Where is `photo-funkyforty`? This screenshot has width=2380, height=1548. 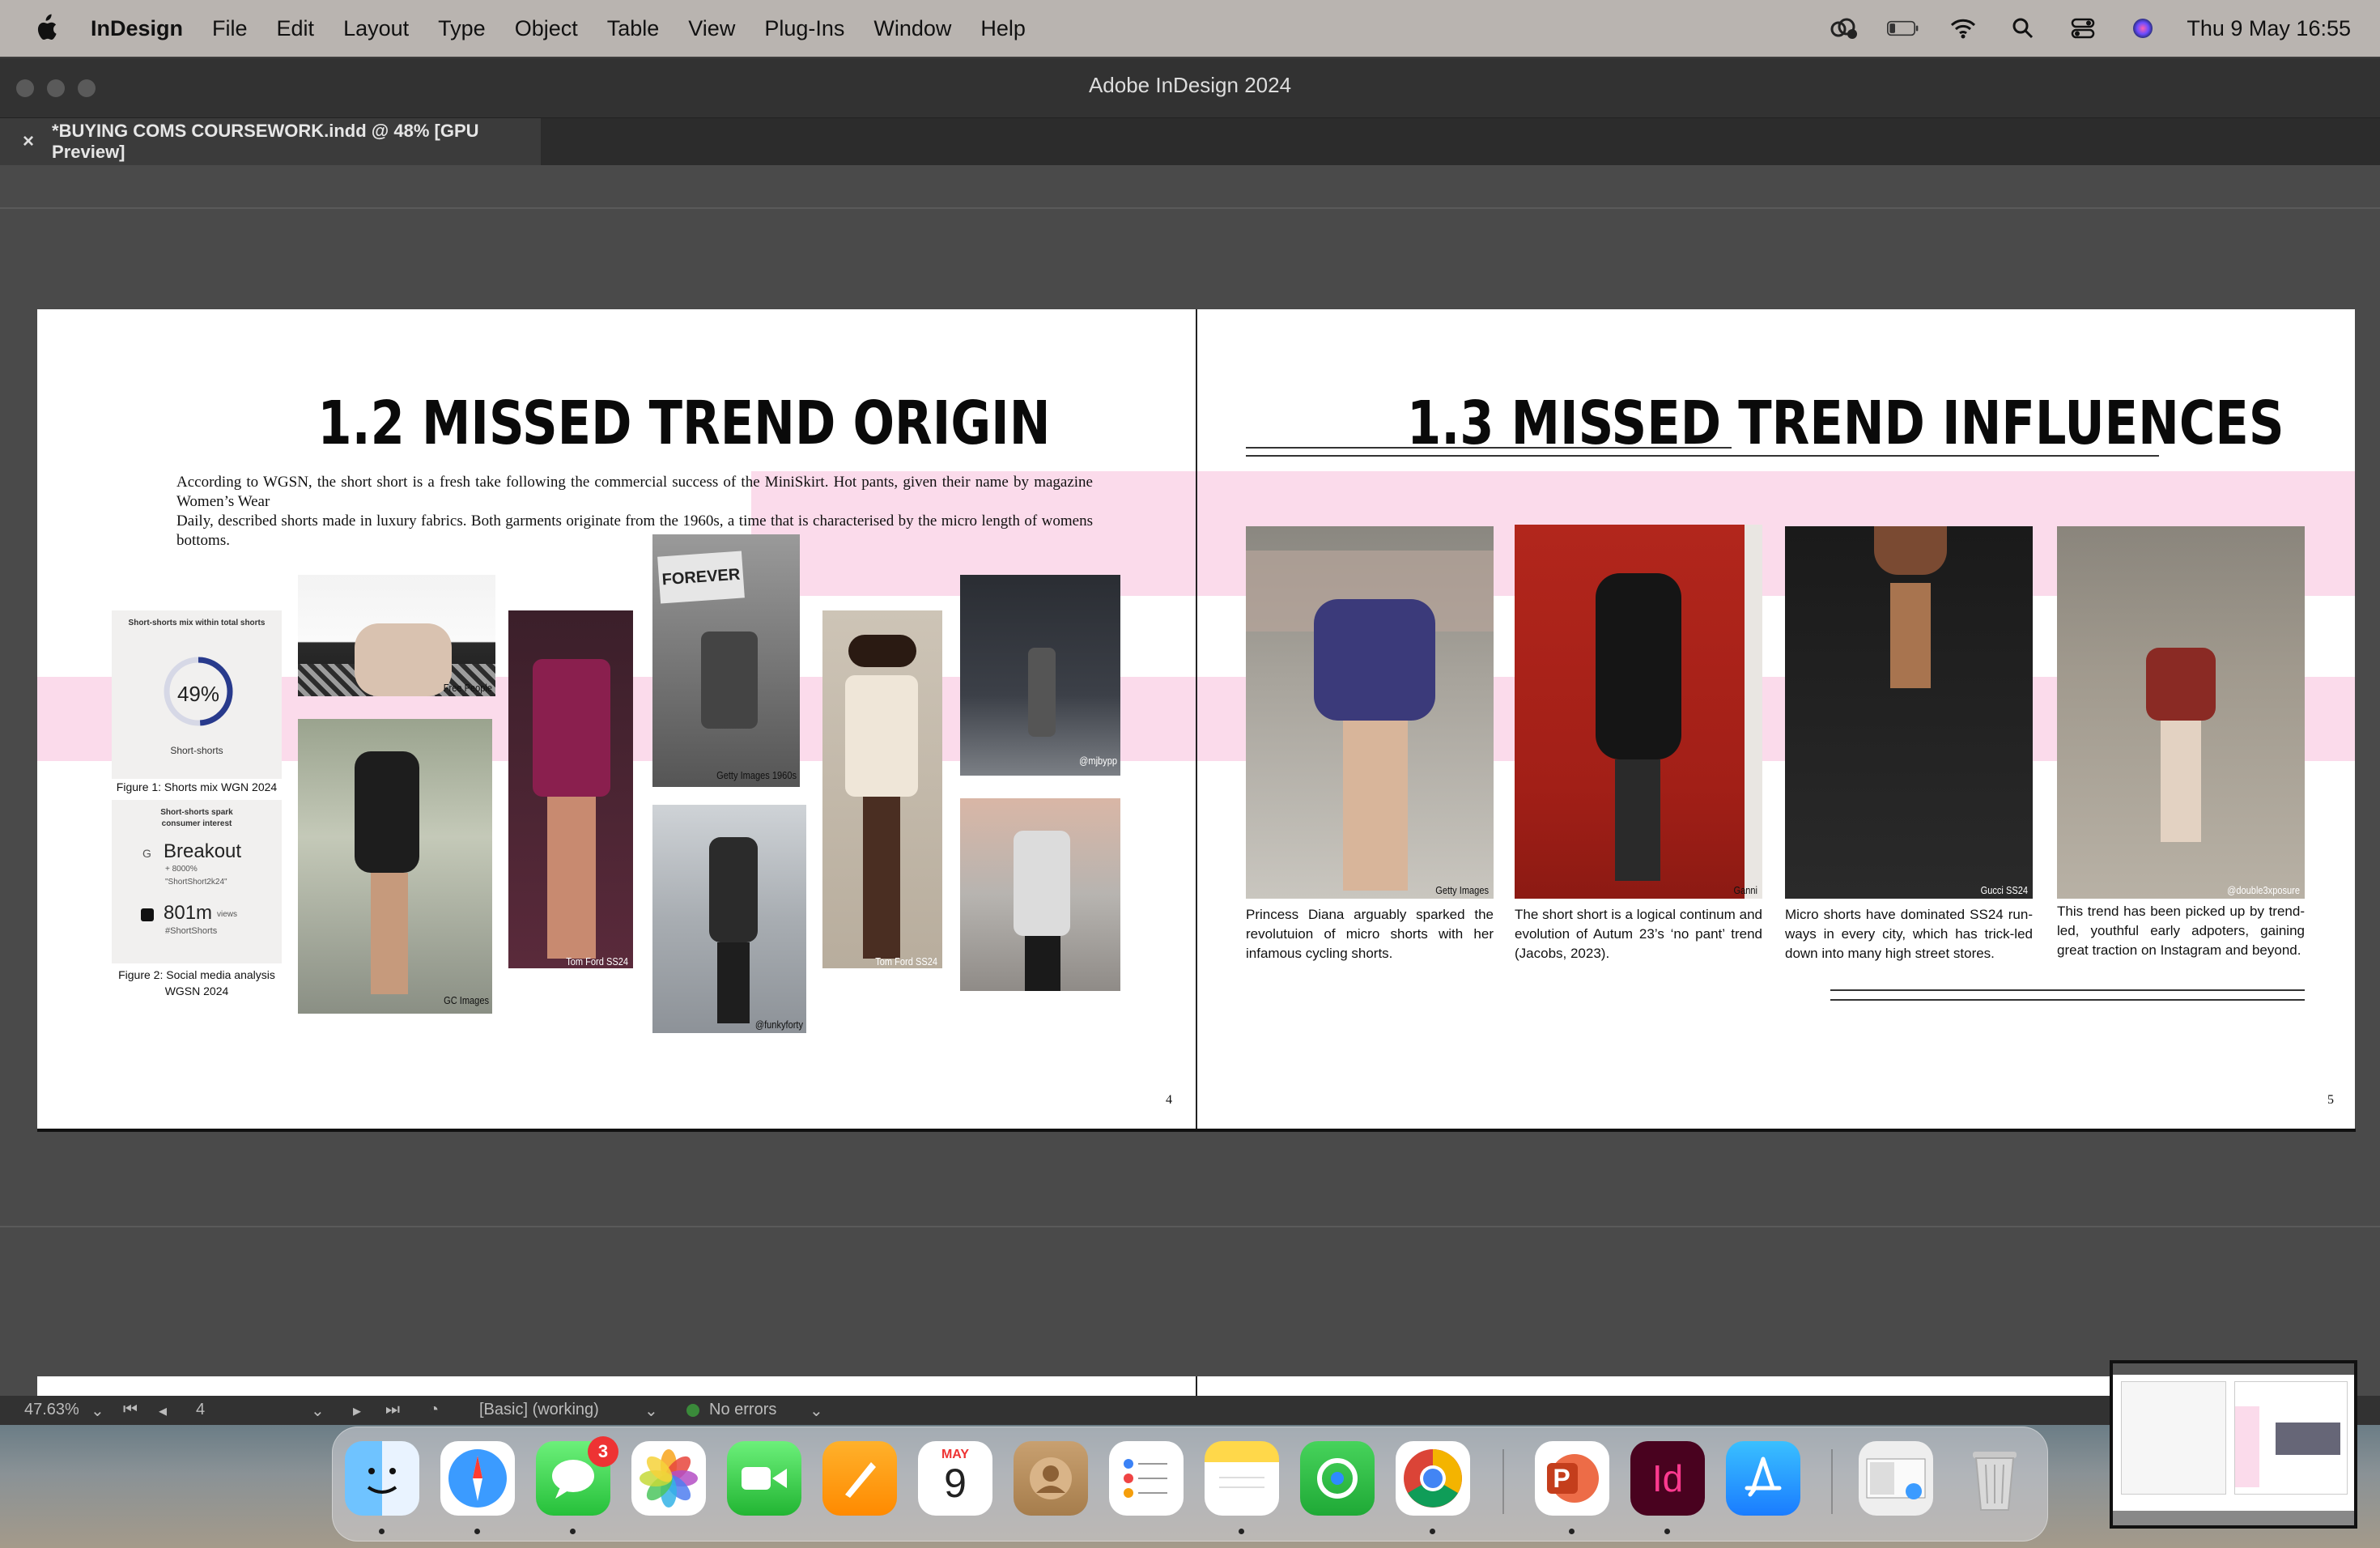 photo-funkyforty is located at coordinates (729, 919).